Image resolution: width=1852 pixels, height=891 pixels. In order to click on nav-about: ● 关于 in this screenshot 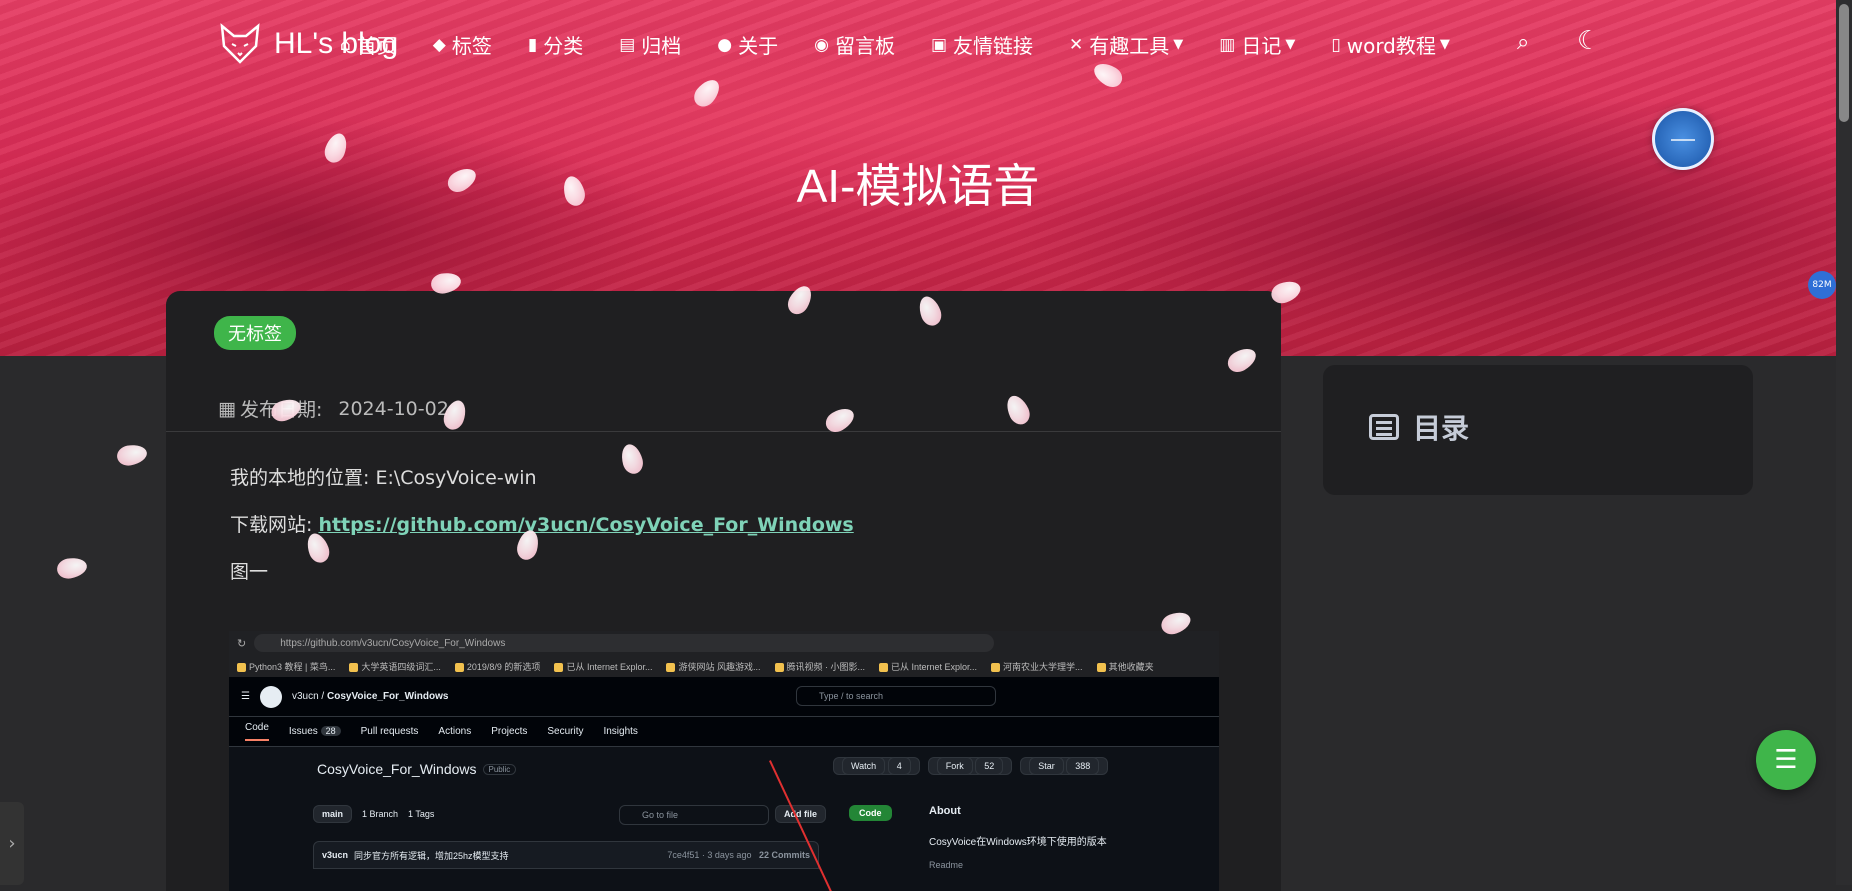, I will do `click(747, 44)`.